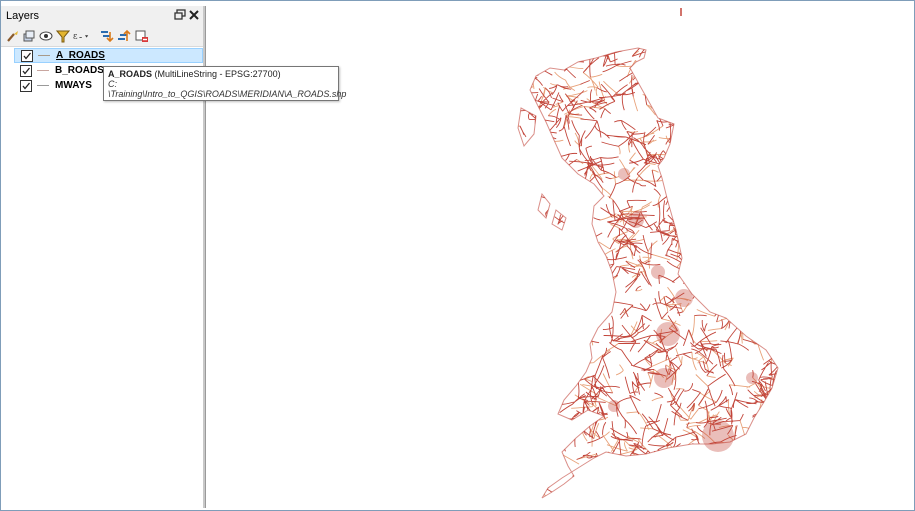  Describe the element at coordinates (217, 74) in the screenshot. I see `tooltip-geometry-info: (MultiLineString - EPSG:27700)` at that location.